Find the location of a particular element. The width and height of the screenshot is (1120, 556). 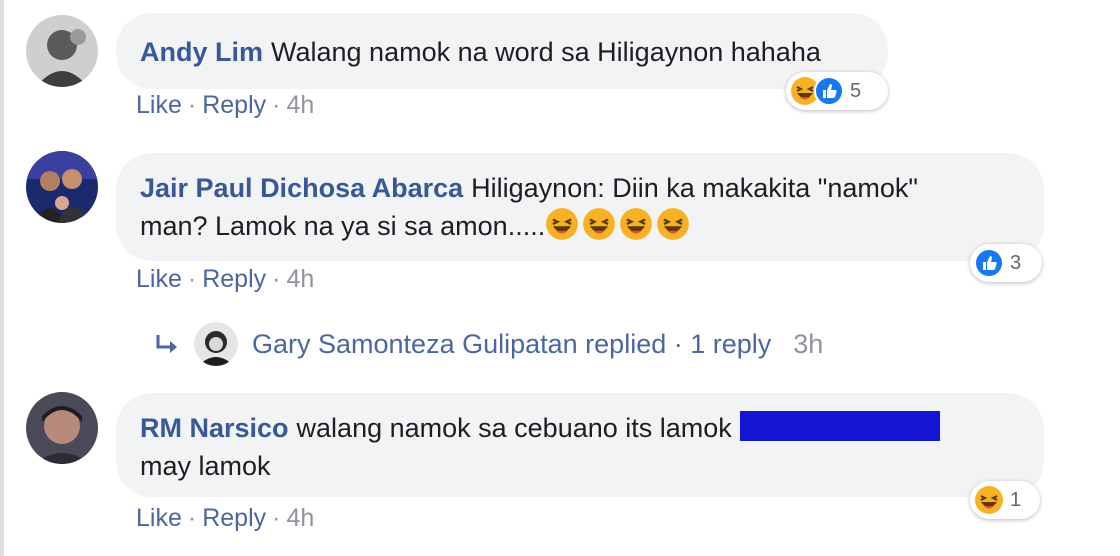

avatar-jair-paul is located at coordinates (62, 187).